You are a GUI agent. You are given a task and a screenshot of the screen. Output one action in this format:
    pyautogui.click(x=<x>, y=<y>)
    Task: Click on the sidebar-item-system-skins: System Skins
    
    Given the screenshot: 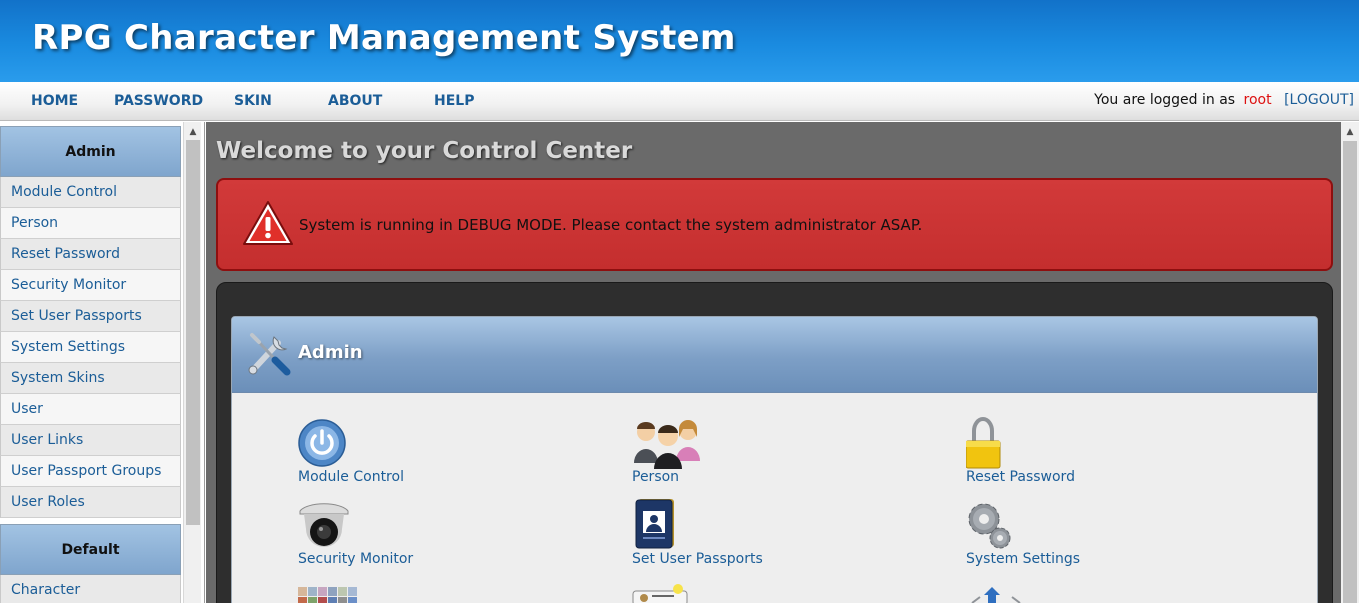 What is the action you would take?
    pyautogui.click(x=90, y=378)
    